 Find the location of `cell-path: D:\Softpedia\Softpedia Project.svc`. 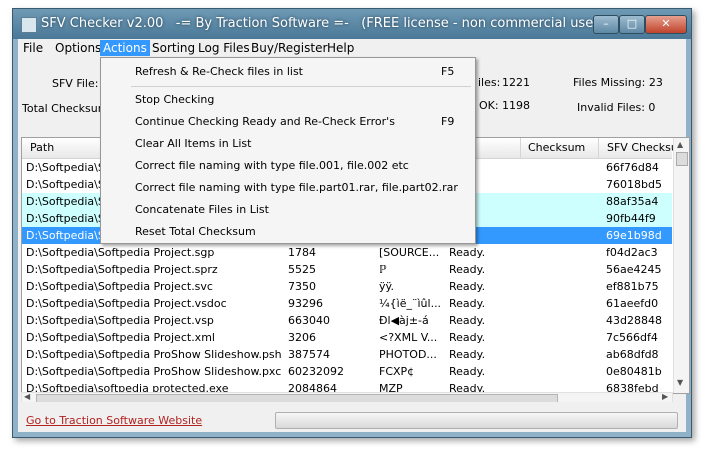

cell-path: D:\Softpedia\Softpedia Project.svc is located at coordinates (119, 286).